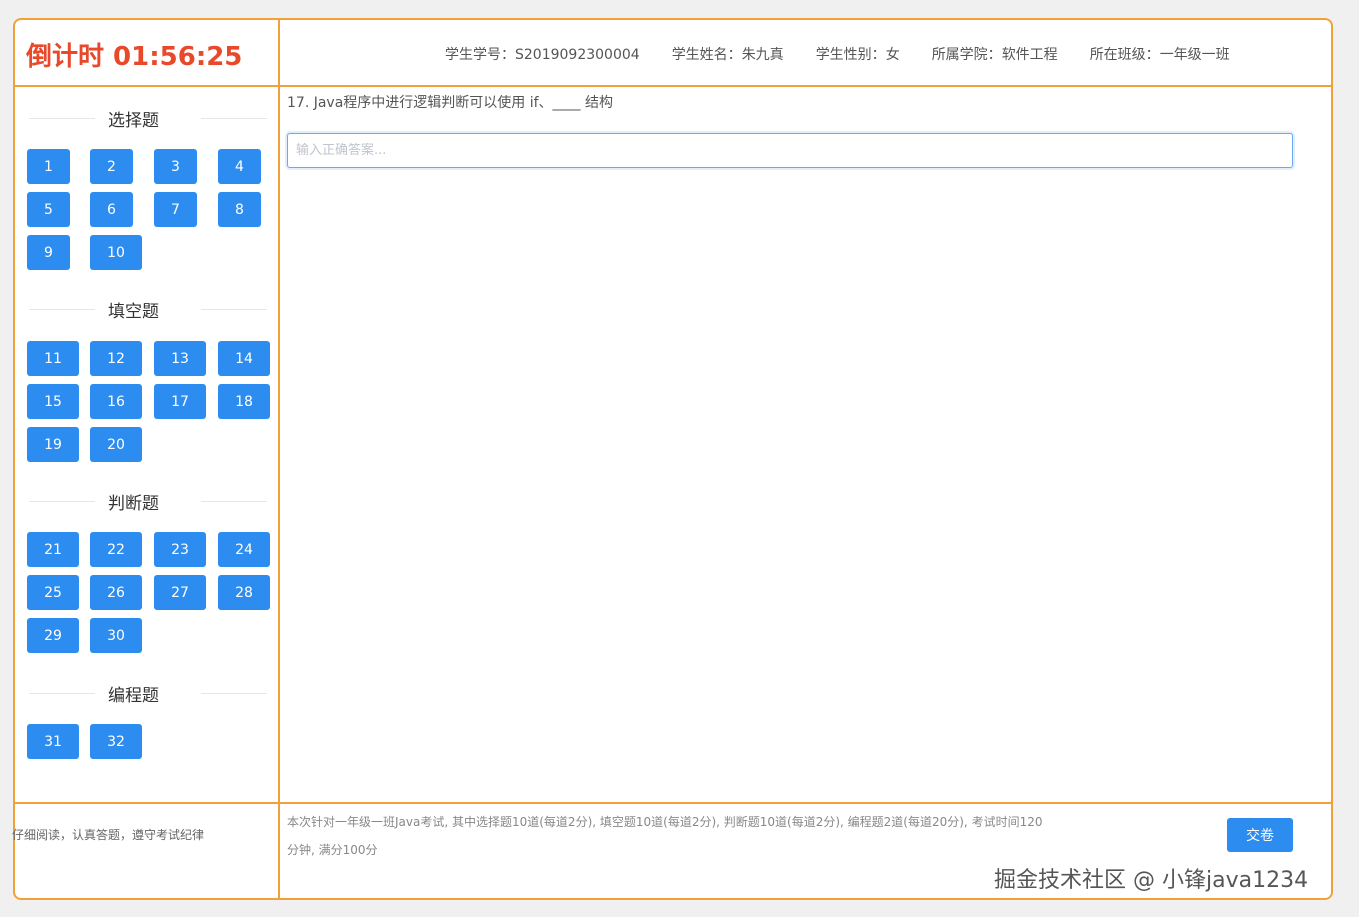 The image size is (1359, 917). What do you see at coordinates (53, 549) in the screenshot?
I see `question-nav-button: 21` at bounding box center [53, 549].